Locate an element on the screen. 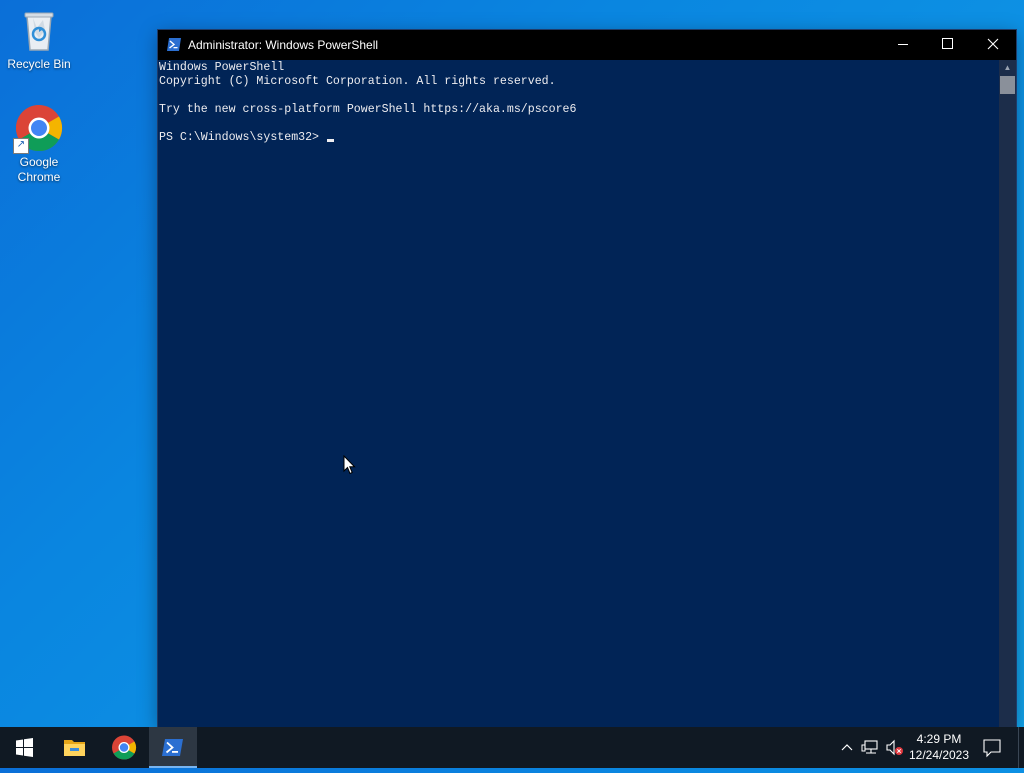  clock-time: 4:29 PM is located at coordinates (939, 739).